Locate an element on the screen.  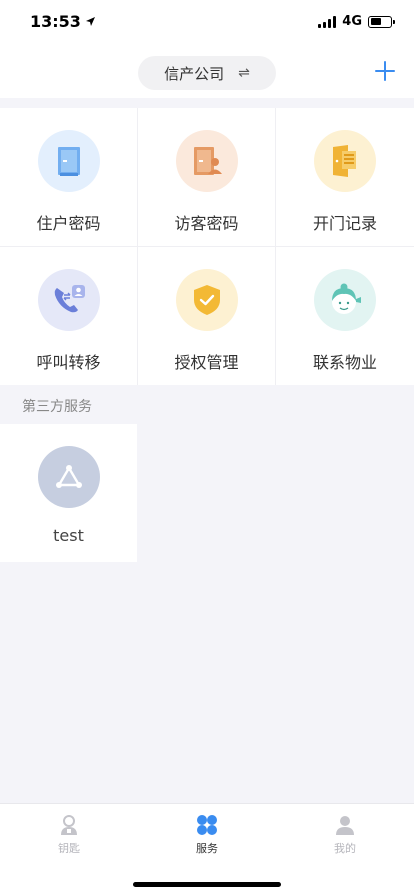
service-authorization: 授权管理 is located at coordinates (206, 316).